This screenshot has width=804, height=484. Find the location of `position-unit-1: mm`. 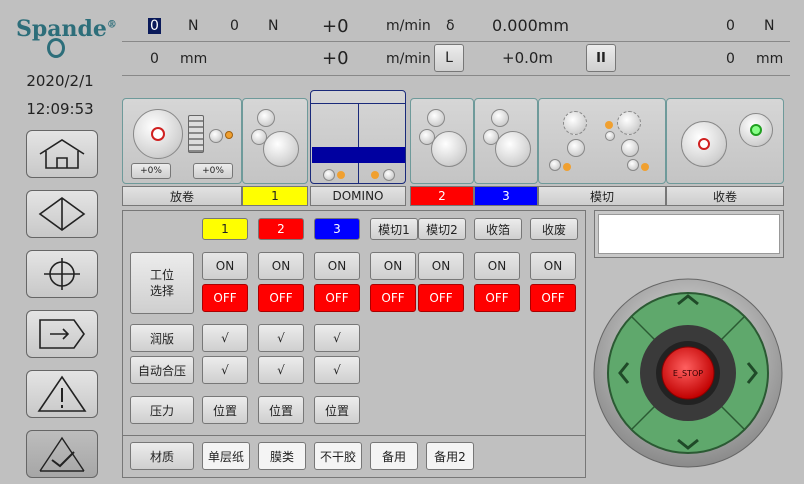

position-unit-1: mm is located at coordinates (194, 59).